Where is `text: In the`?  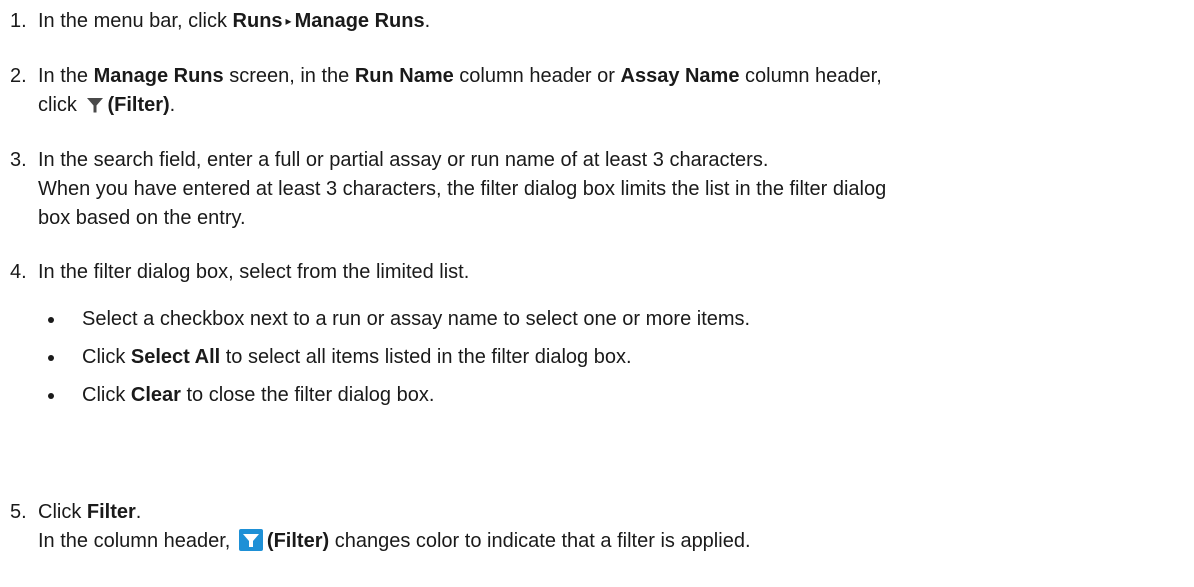 text: In the is located at coordinates (66, 76).